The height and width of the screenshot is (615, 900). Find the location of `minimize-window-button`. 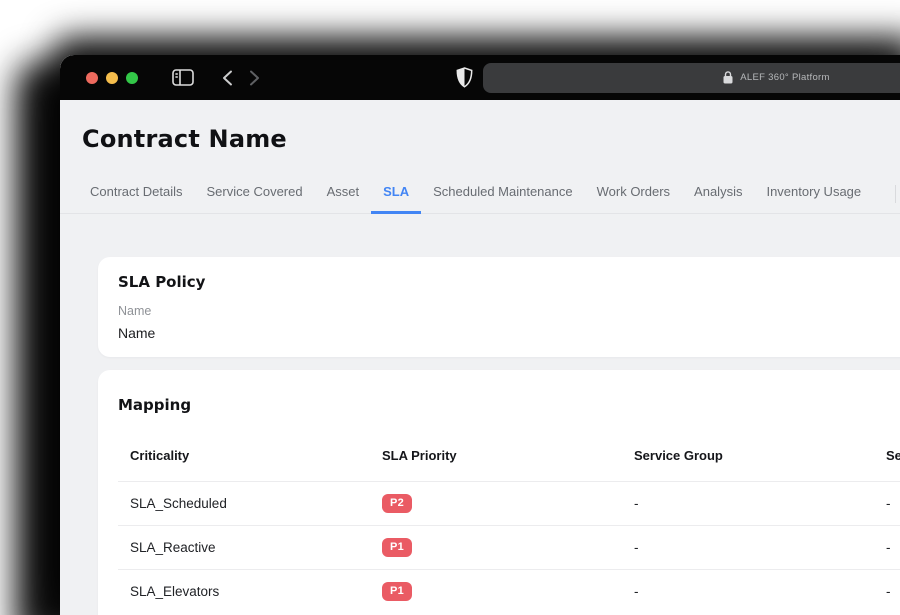

minimize-window-button is located at coordinates (112, 77).